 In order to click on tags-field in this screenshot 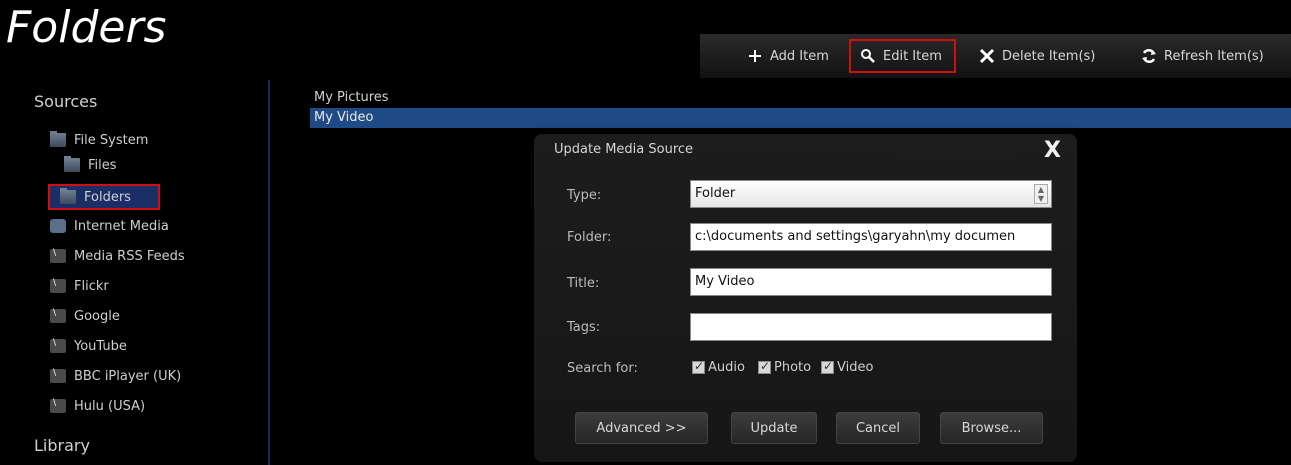, I will do `click(871, 327)`.